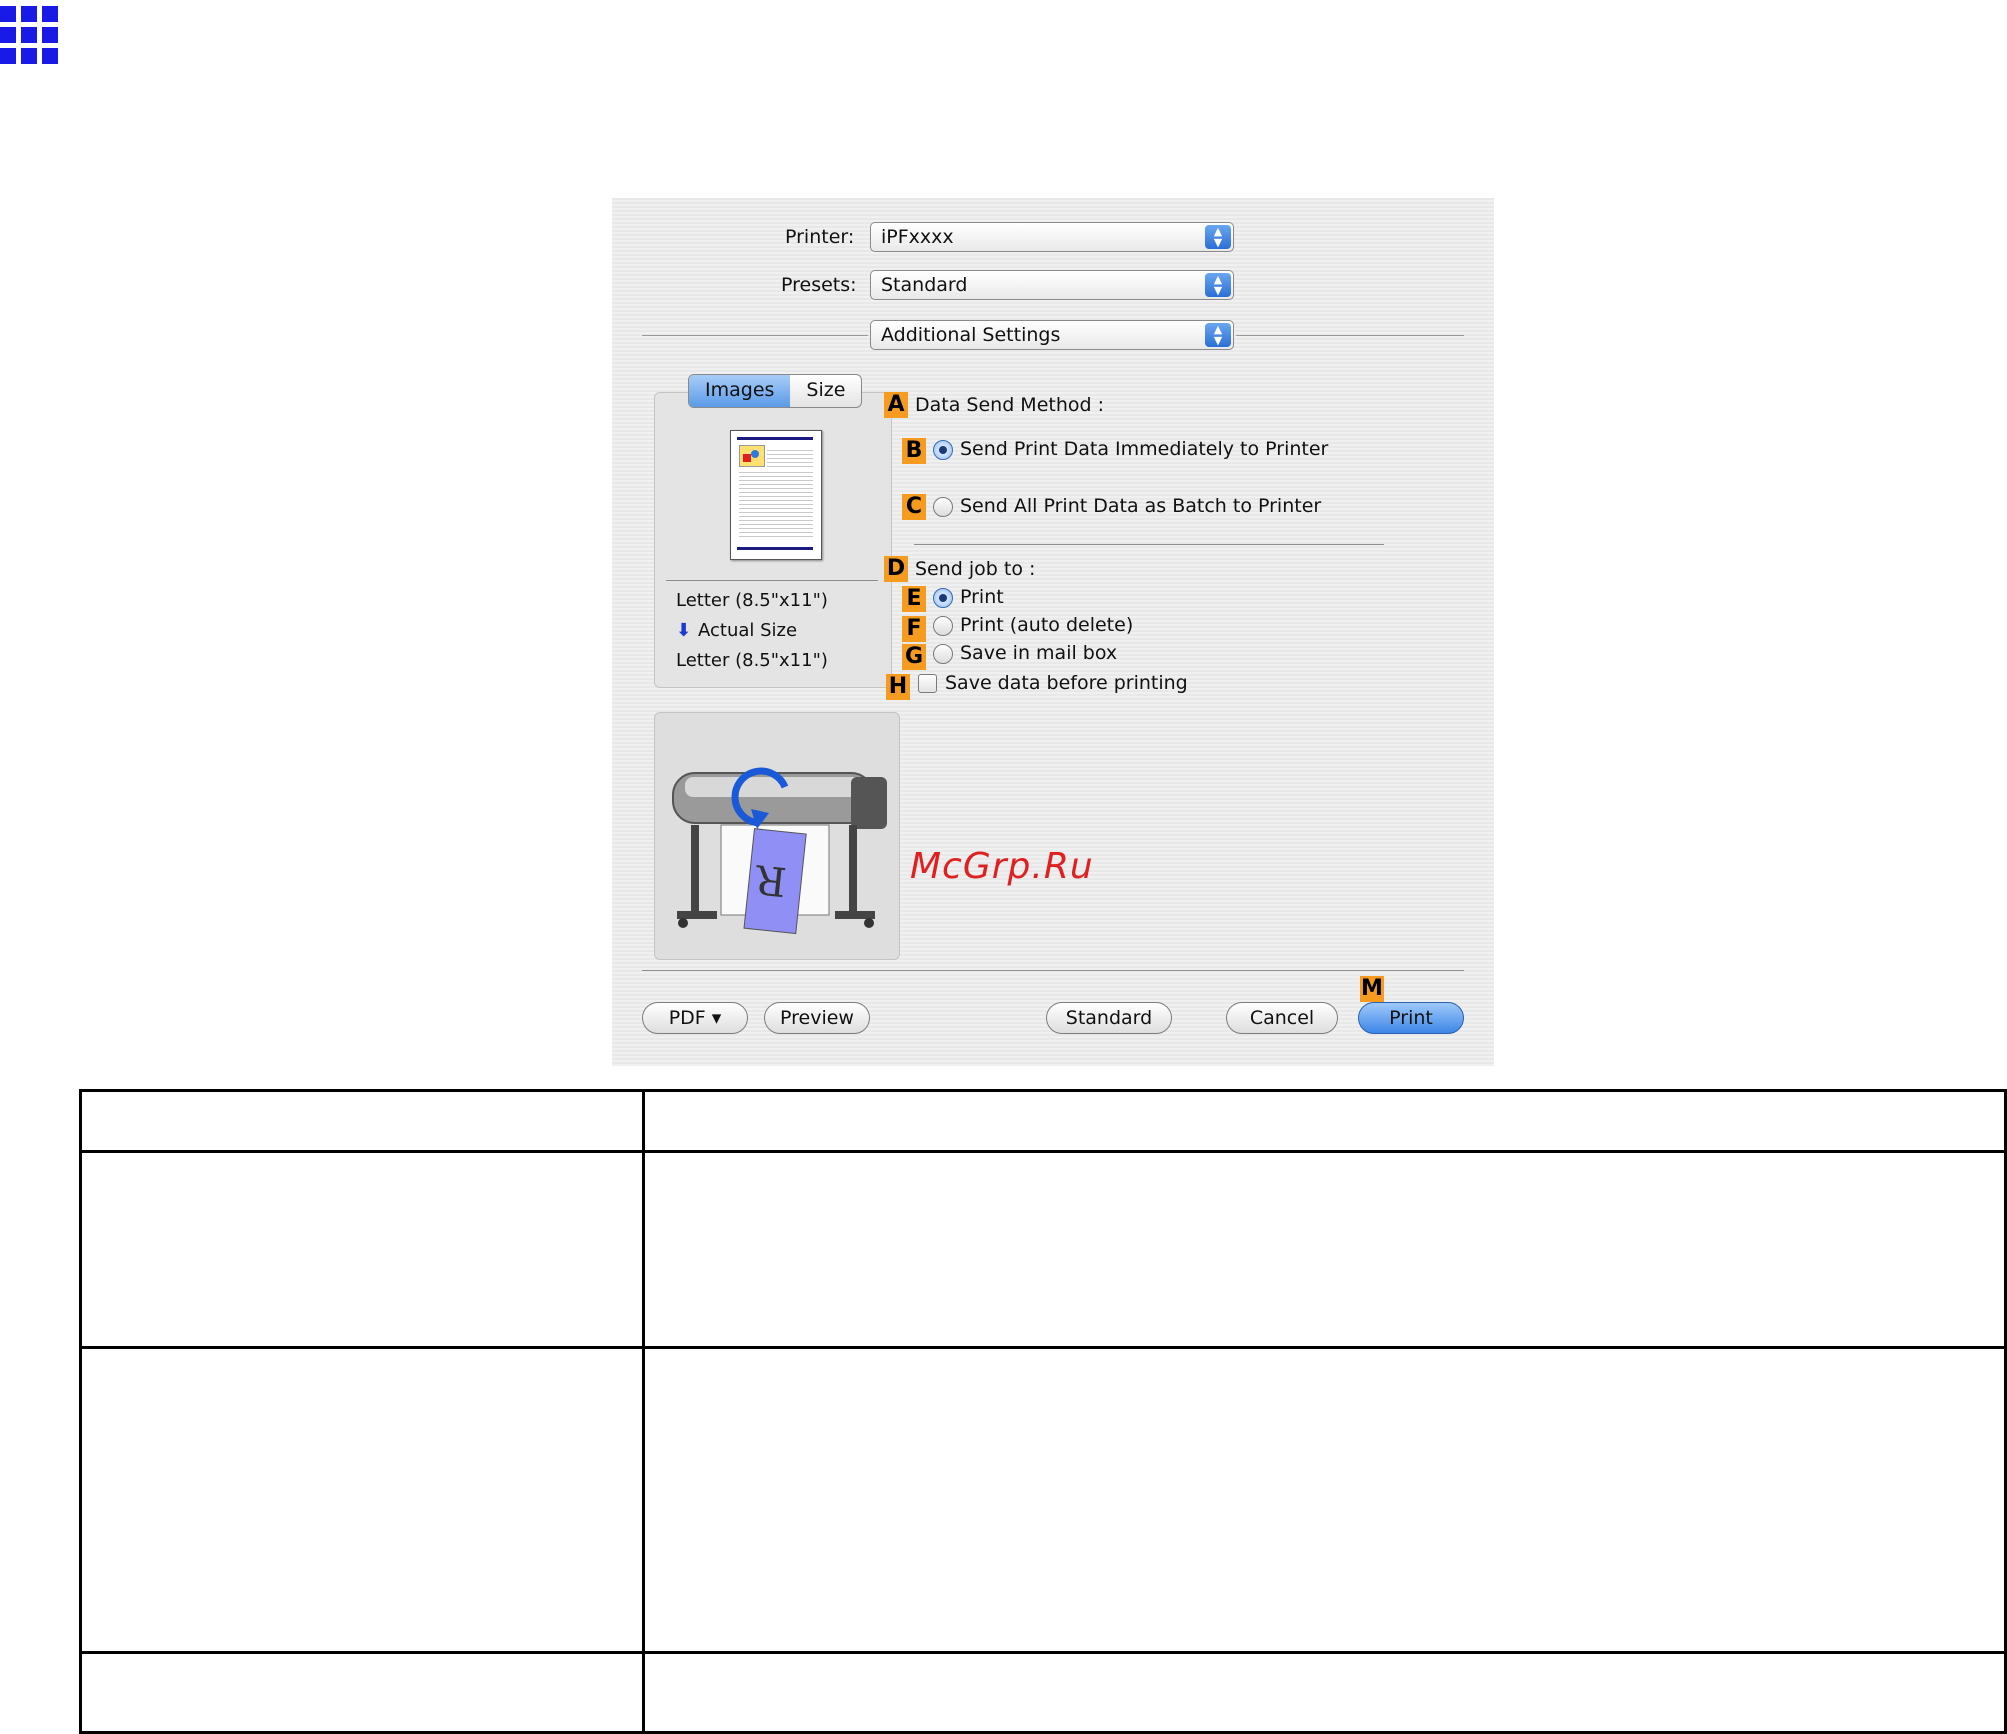 The image size is (2007, 1734). Describe the element at coordinates (896, 405) in the screenshot. I see `callout-a: A` at that location.